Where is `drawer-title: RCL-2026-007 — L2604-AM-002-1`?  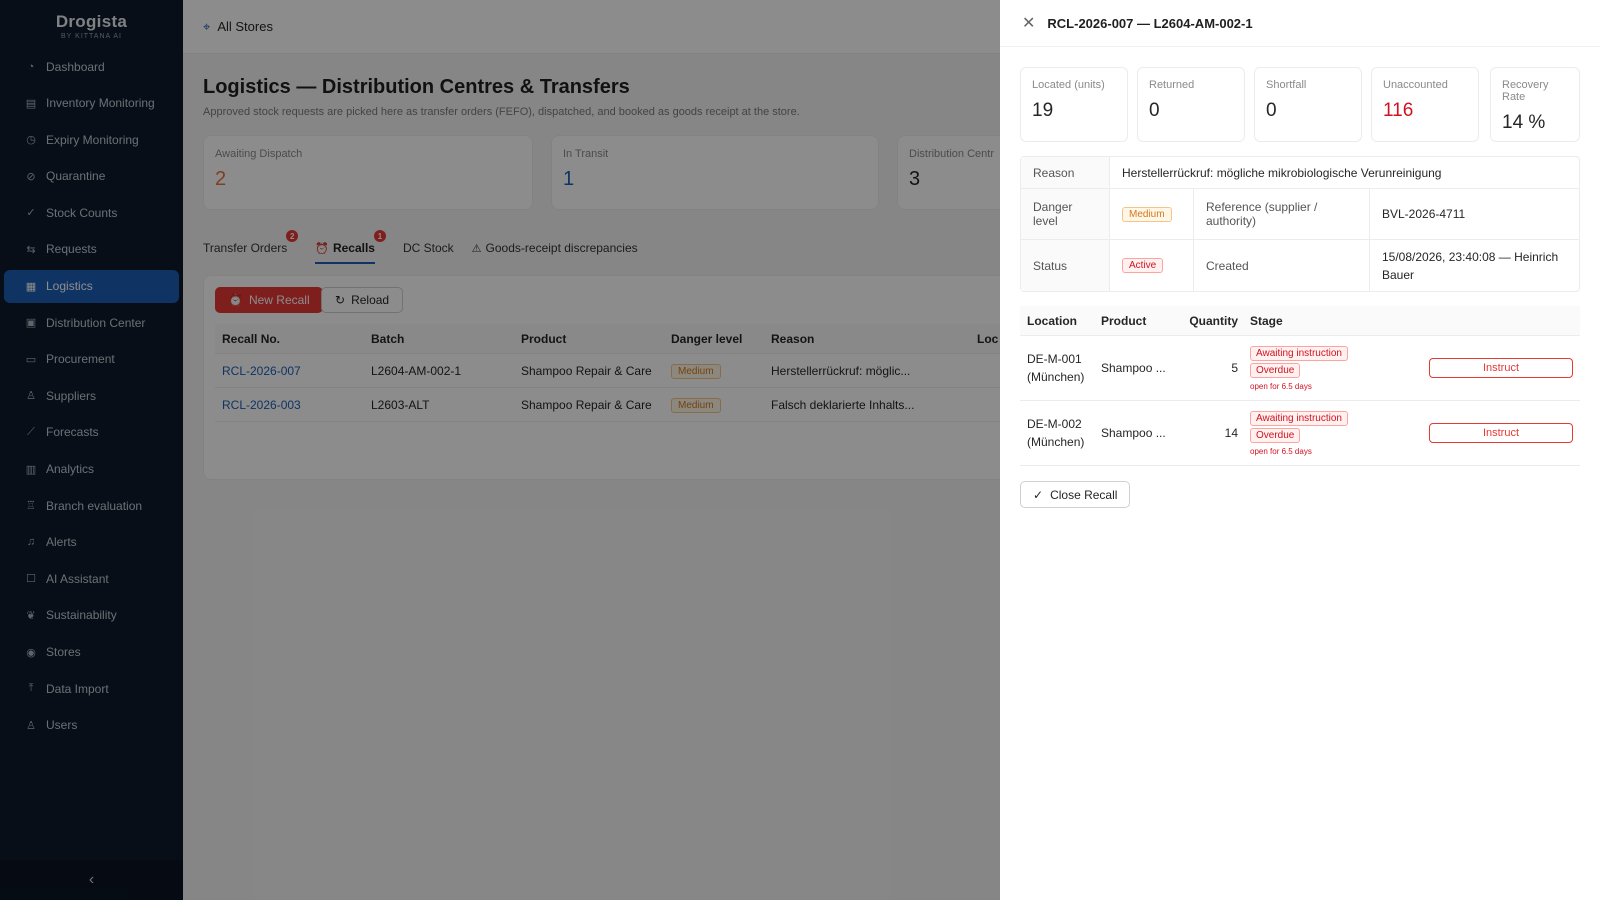 drawer-title: RCL-2026-007 — L2604-AM-002-1 is located at coordinates (1150, 23).